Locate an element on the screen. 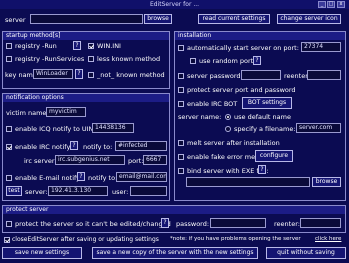 The width and height of the screenshot is (349, 263). irc-notify-to-label: notify to: is located at coordinates (98, 147).